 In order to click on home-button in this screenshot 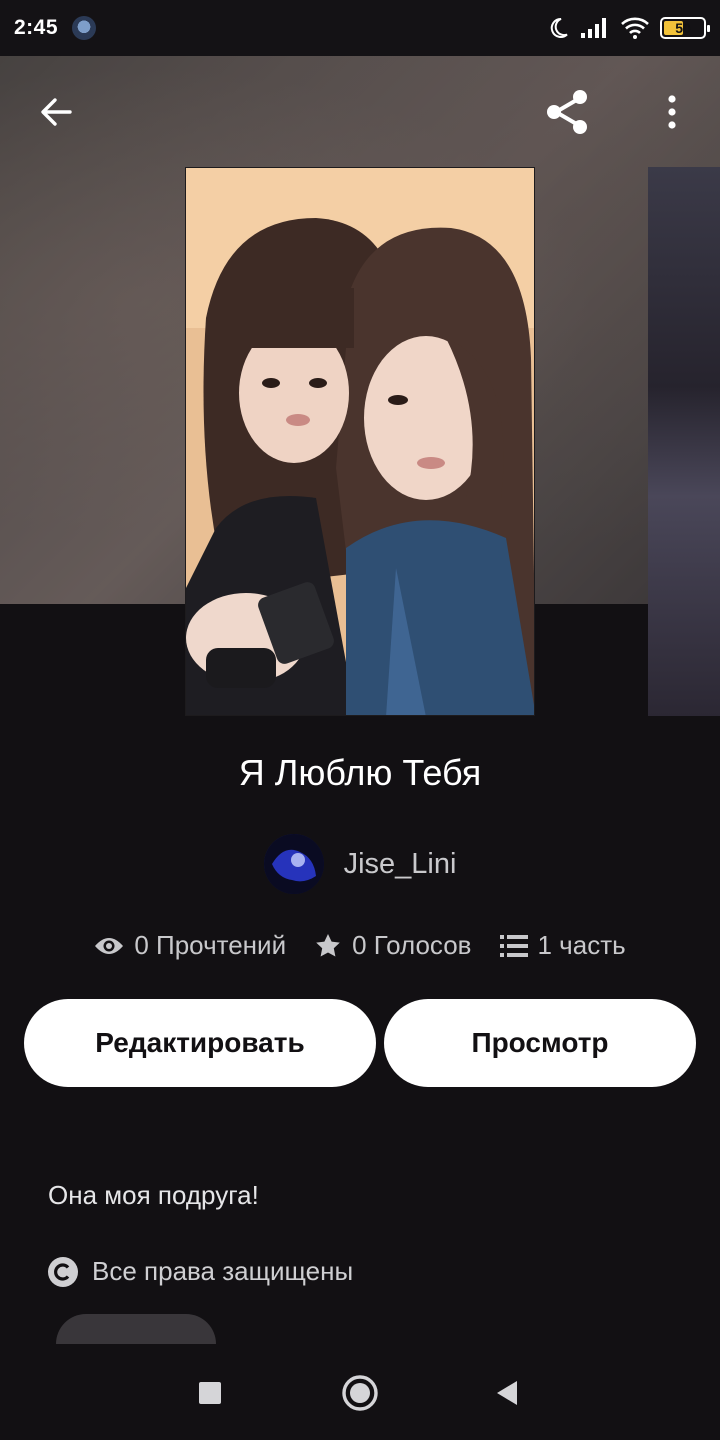, I will do `click(360, 1393)`.